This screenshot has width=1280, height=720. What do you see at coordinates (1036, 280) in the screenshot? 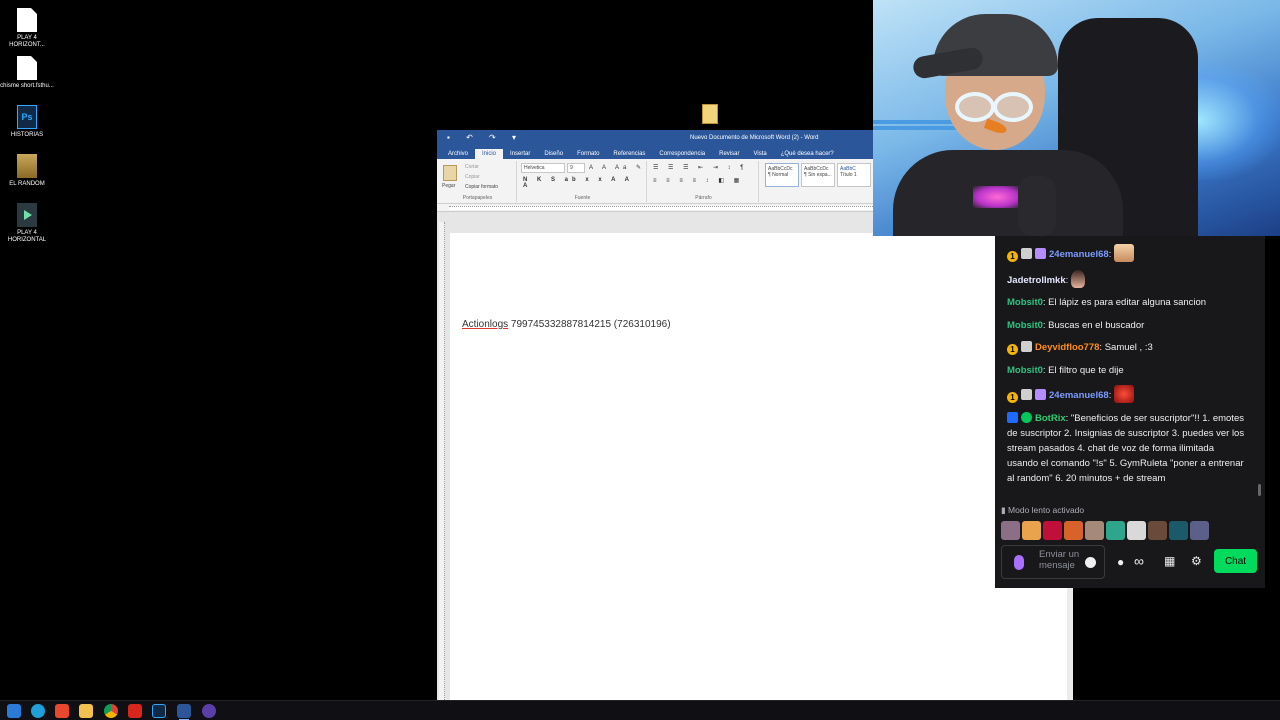
I see `chat-username: Jadetrollmkk` at bounding box center [1036, 280].